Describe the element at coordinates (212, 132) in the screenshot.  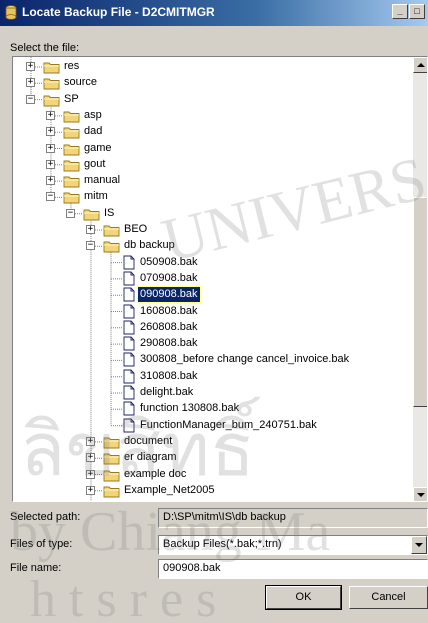
I see `tree-folder-node: + dad` at that location.